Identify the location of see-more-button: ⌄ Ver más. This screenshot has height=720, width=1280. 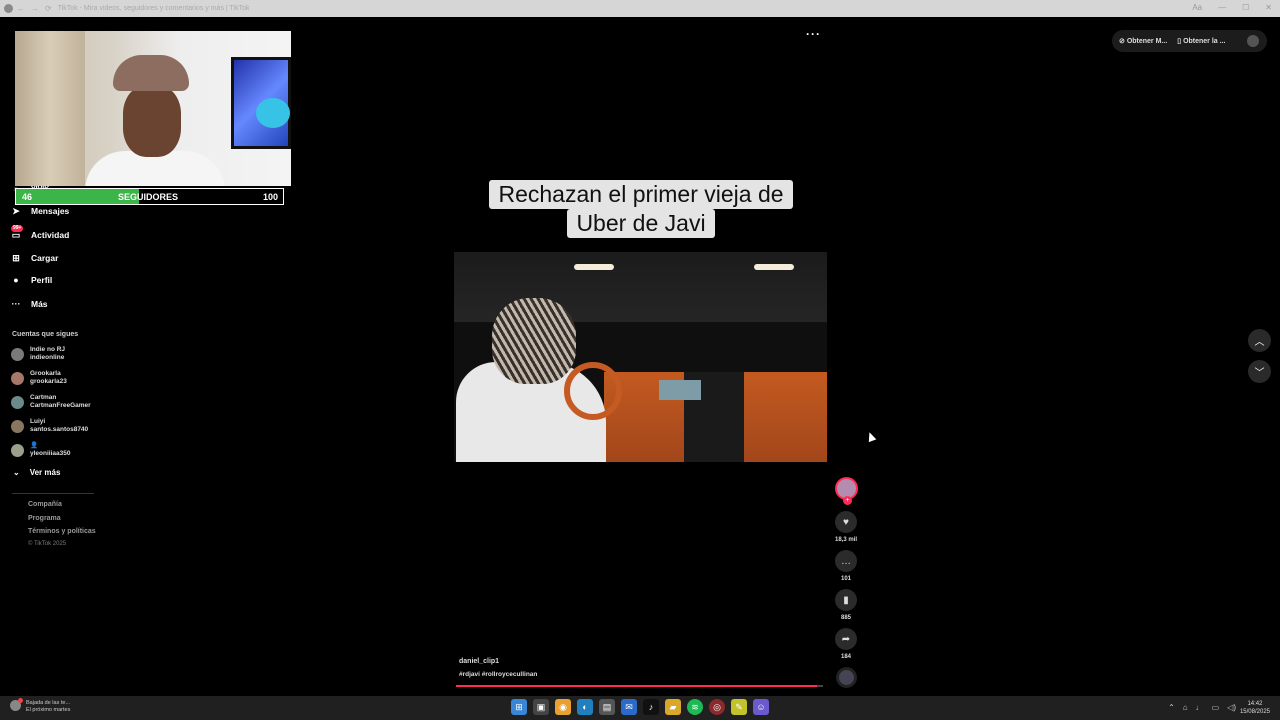
(36, 472).